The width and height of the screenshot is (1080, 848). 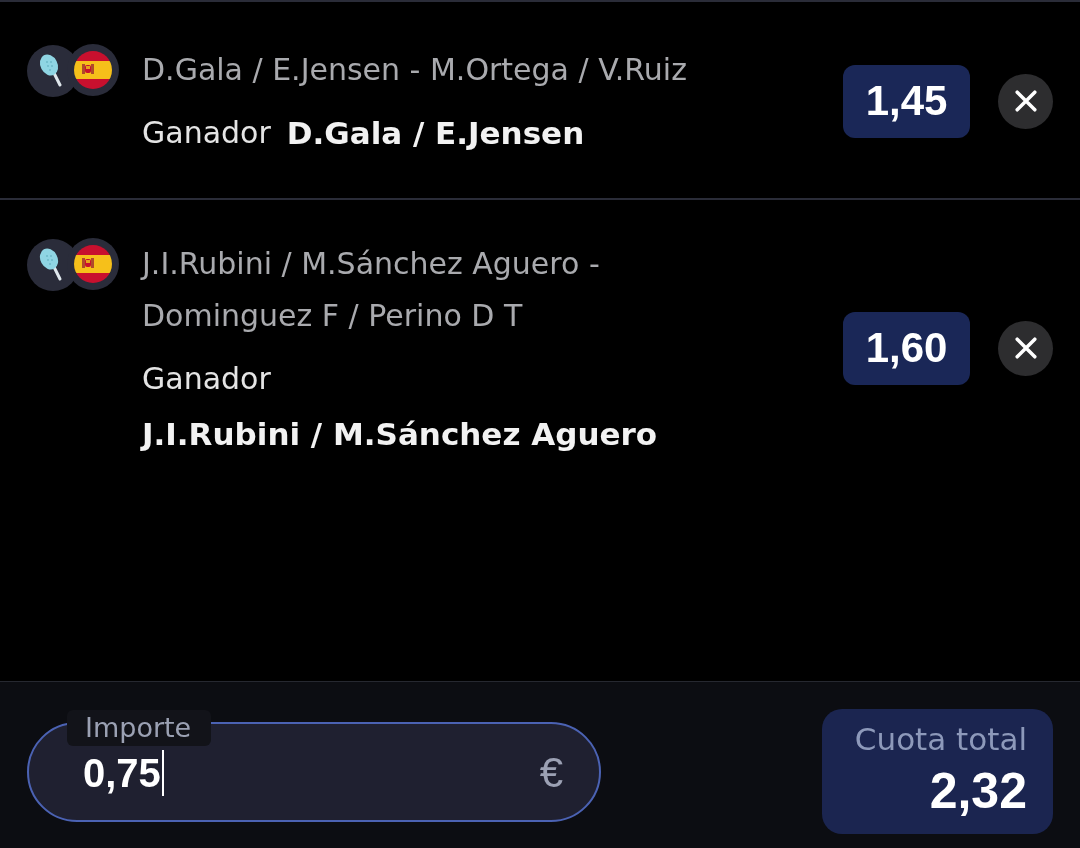 What do you see at coordinates (435, 133) in the screenshot?
I see `selection-name: D.Gala / E.Jensen` at bounding box center [435, 133].